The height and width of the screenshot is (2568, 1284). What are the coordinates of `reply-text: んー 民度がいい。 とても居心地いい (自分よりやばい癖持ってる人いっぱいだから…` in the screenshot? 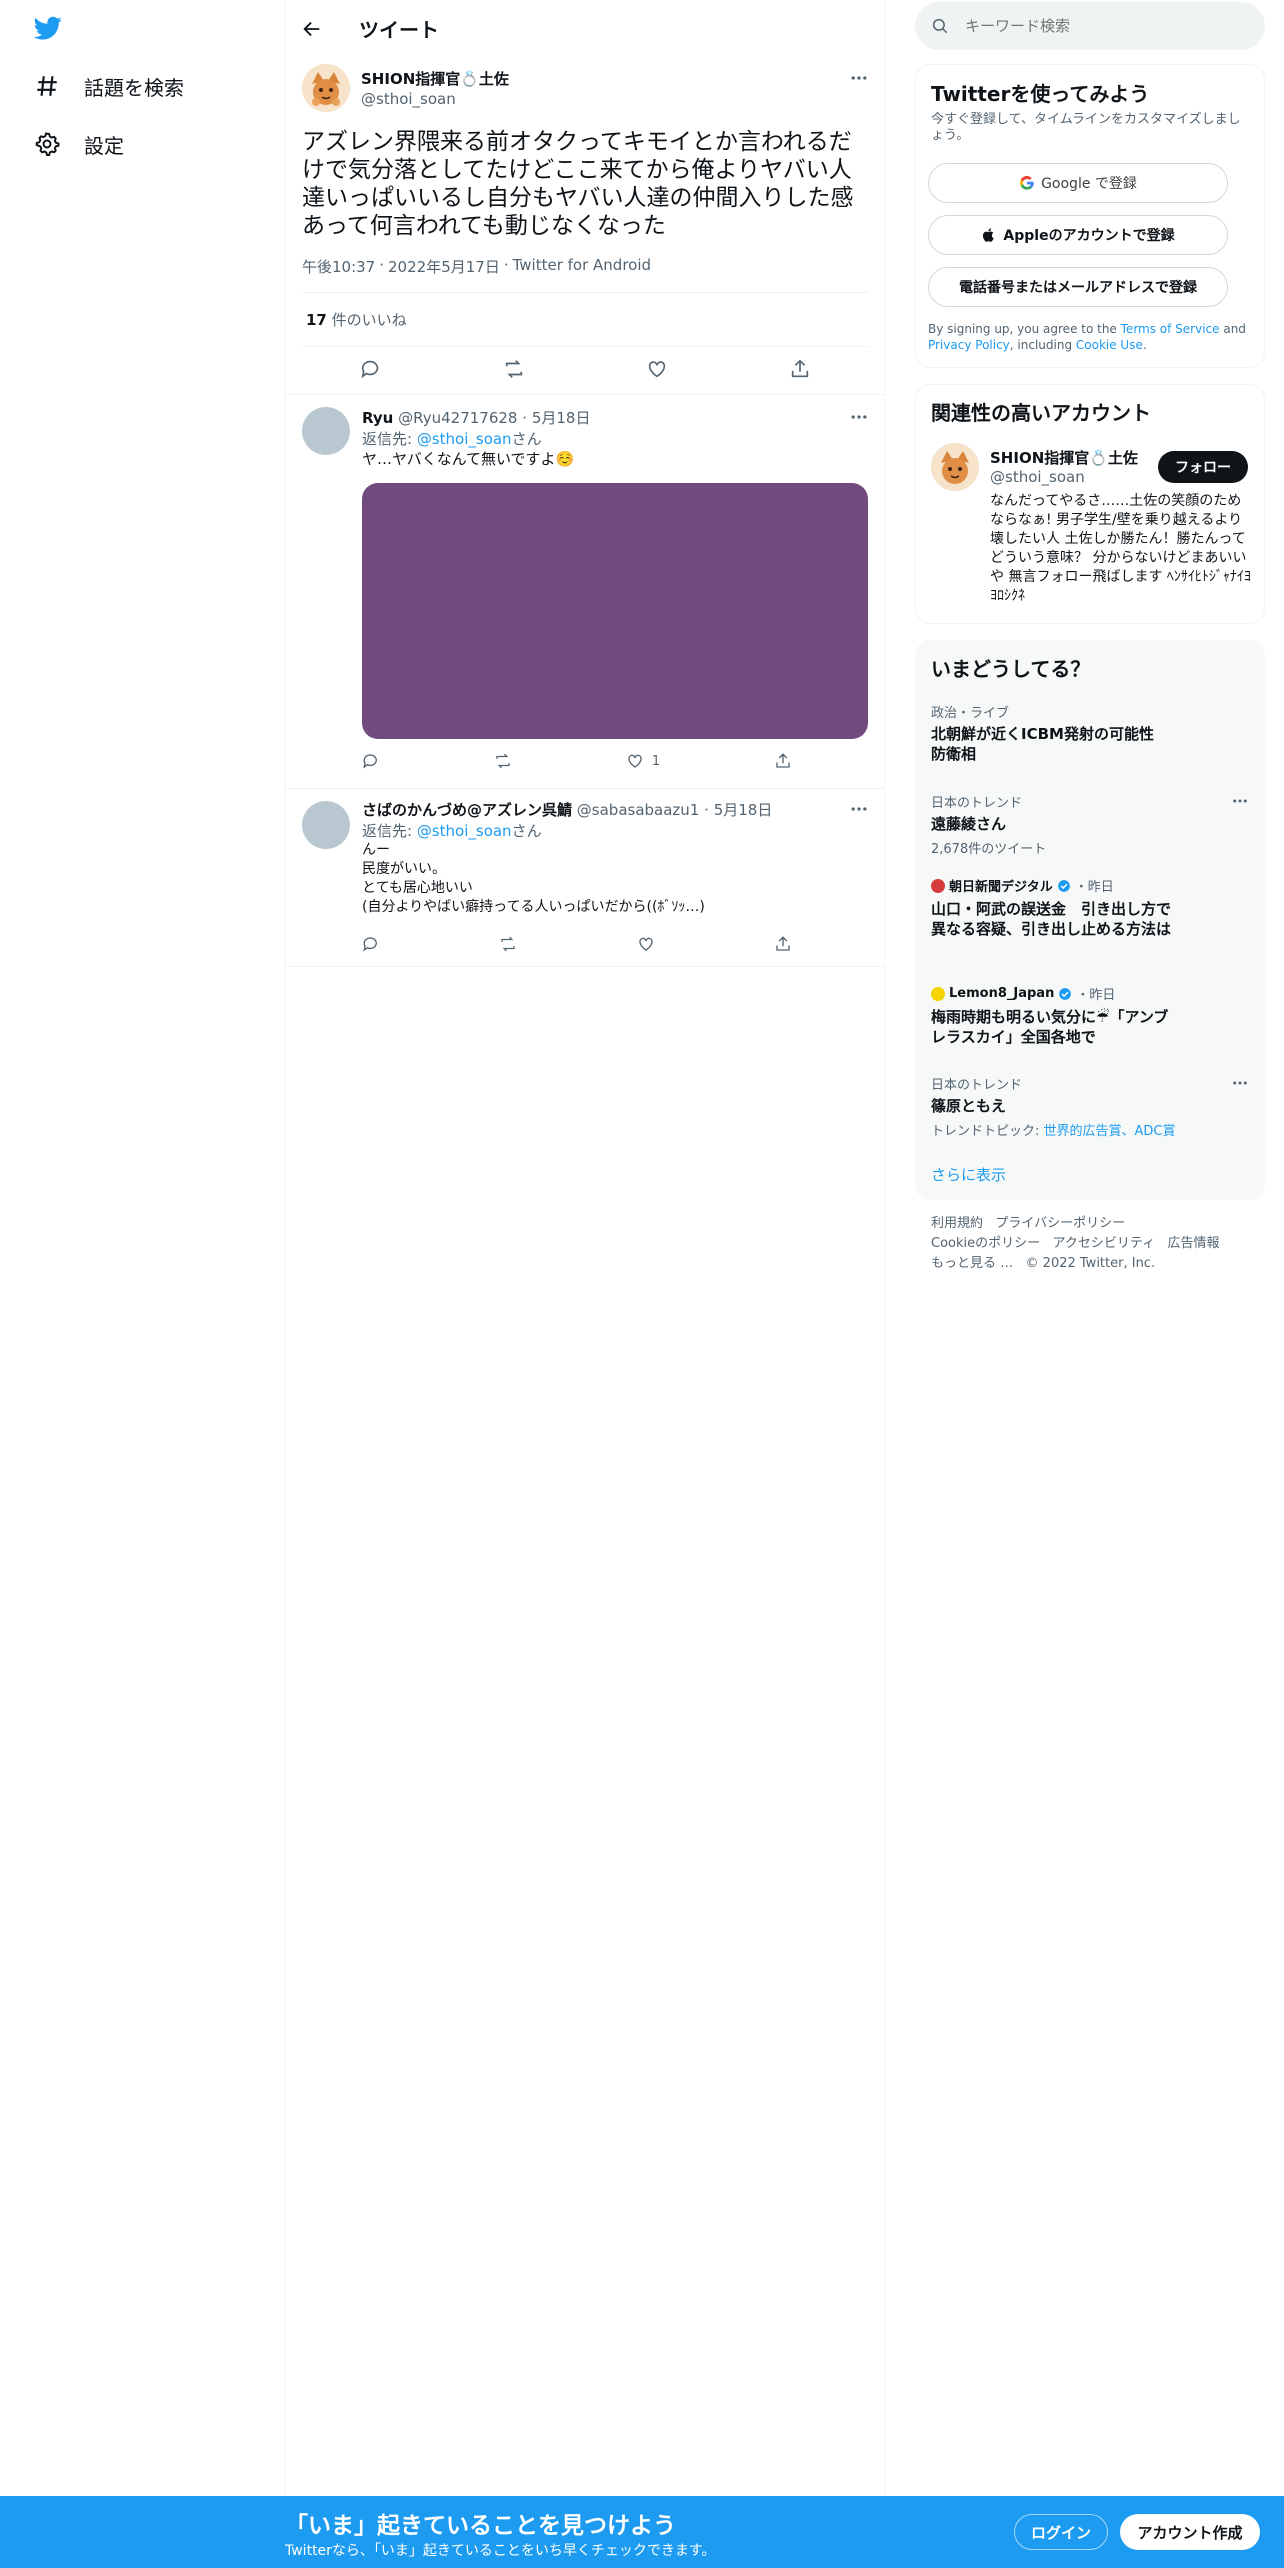 It's located at (533, 879).